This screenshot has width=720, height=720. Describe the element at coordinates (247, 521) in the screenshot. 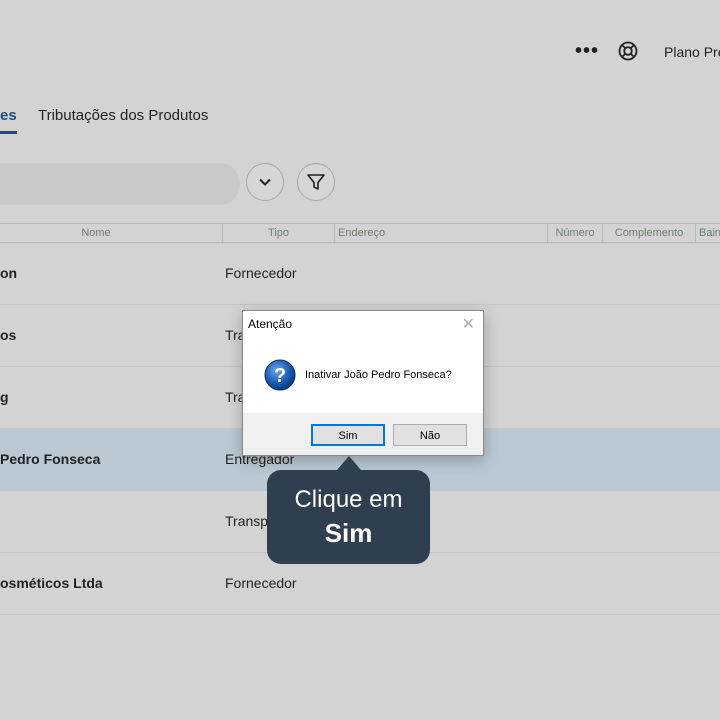

I see `cell-tipo: Transp` at that location.